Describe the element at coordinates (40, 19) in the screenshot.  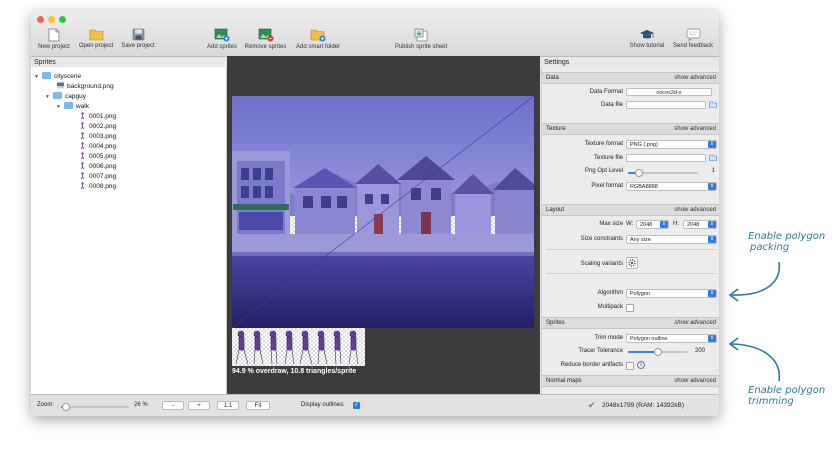
I see `close-window-button` at that location.